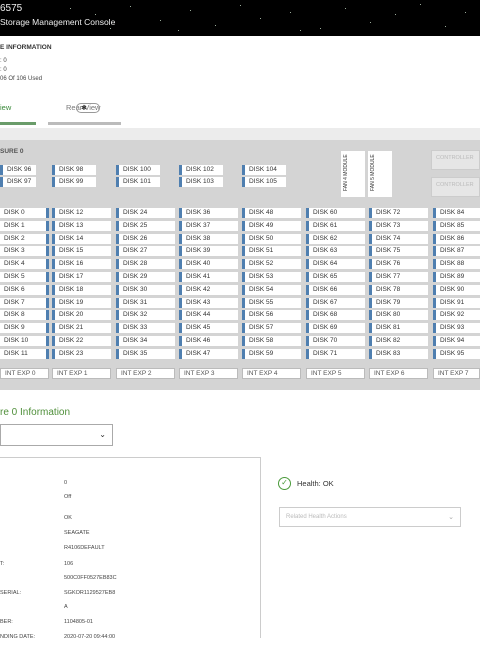 The image size is (480, 650). Describe the element at coordinates (208, 264) in the screenshot. I see `disk-slot: DISK 40` at that location.